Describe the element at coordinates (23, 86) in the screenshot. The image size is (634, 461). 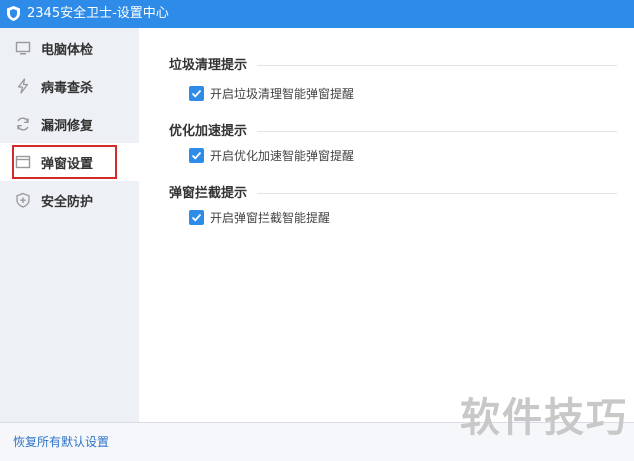
I see `lightning-icon` at that location.